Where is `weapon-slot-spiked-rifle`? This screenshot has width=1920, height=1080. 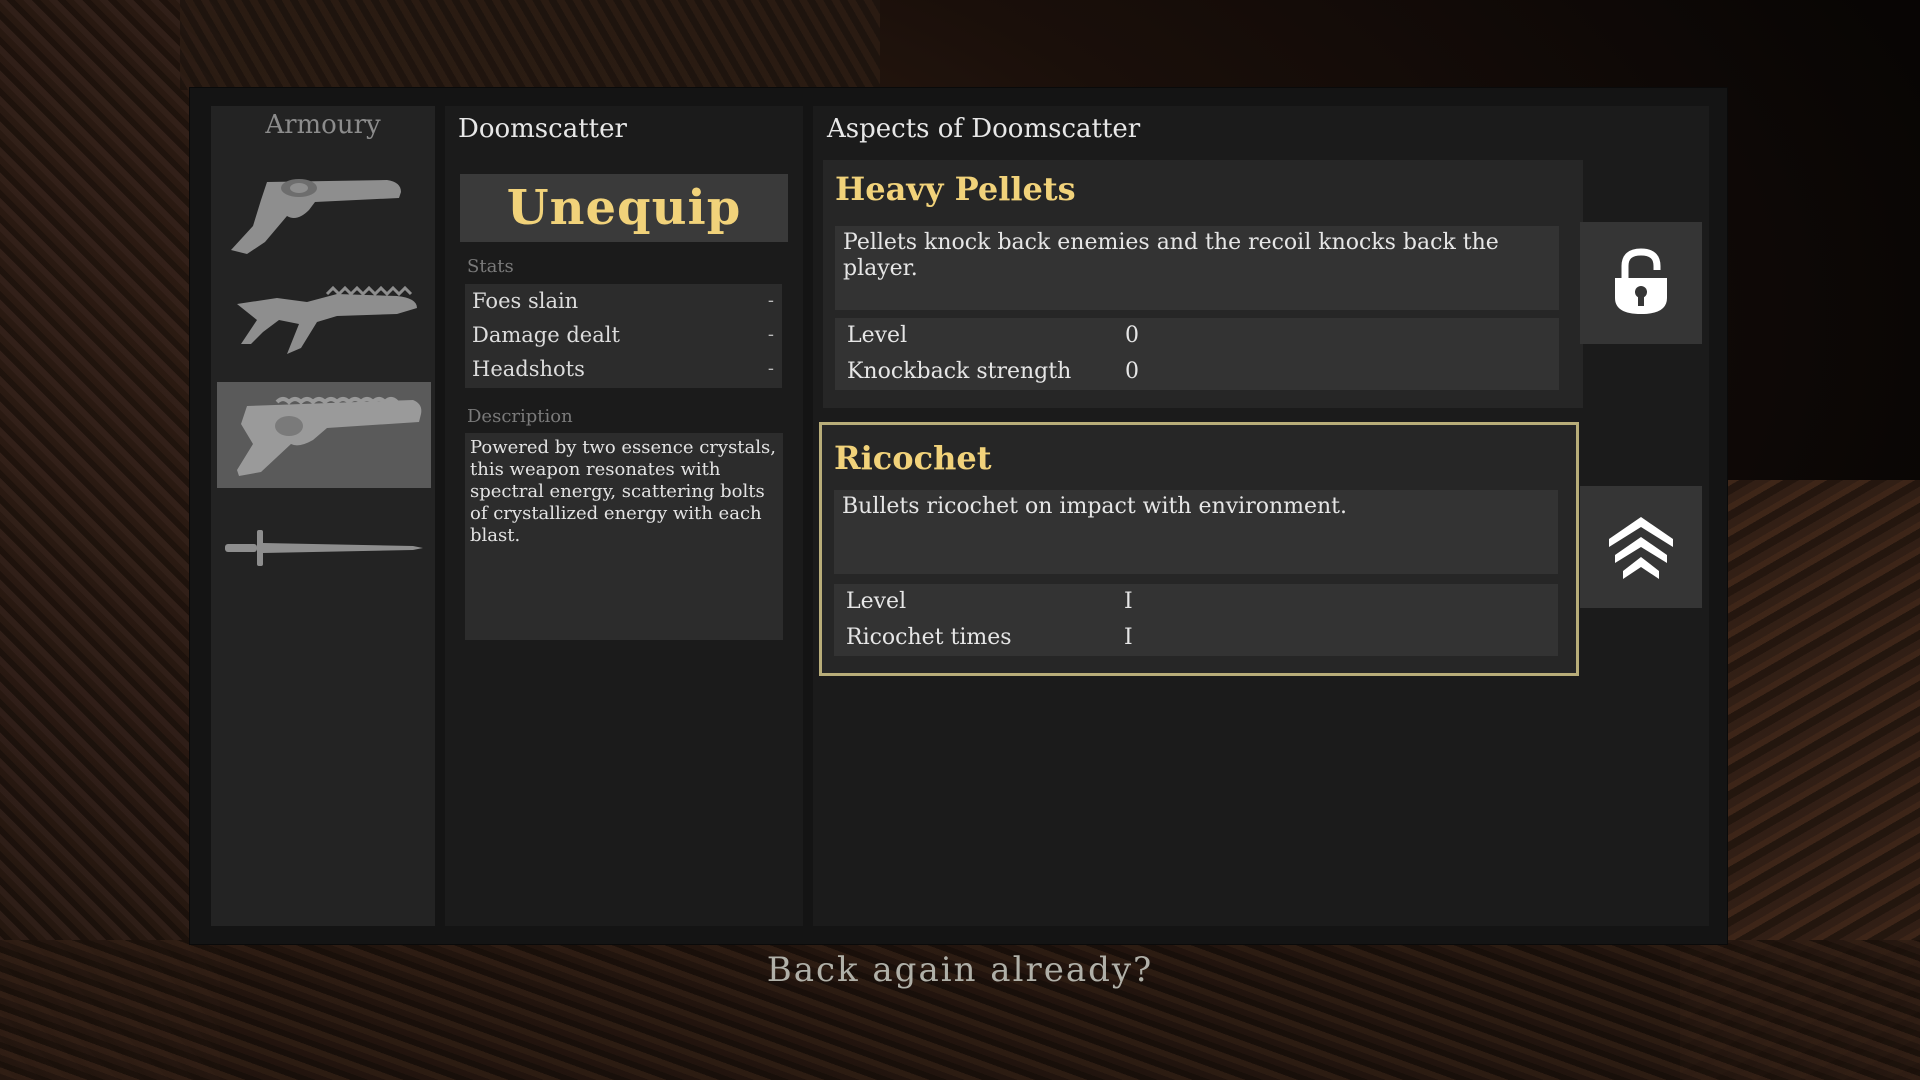 weapon-slot-spiked-rifle is located at coordinates (324, 321).